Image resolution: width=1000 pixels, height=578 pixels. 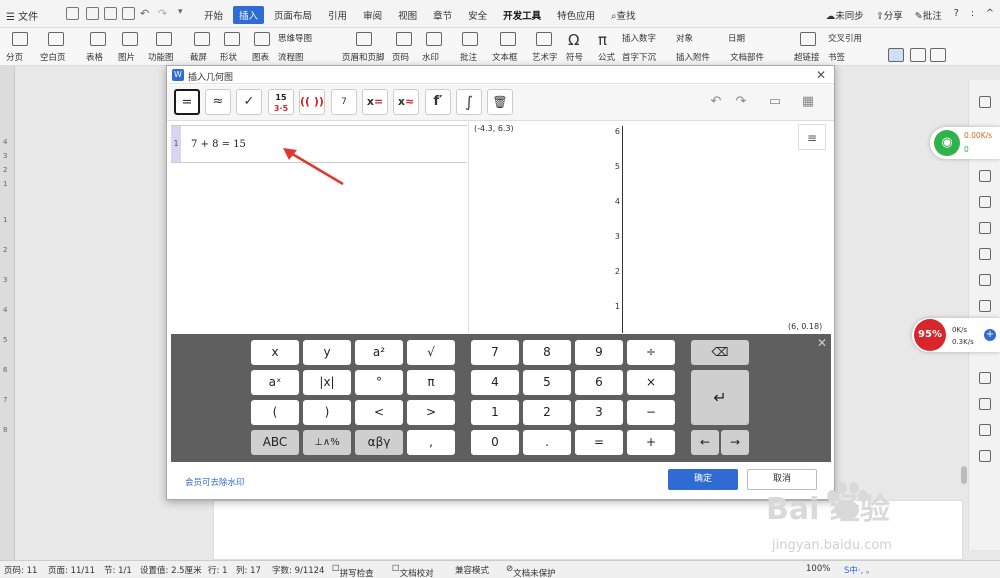 What do you see at coordinates (430, 57) in the screenshot?
I see `ribbon-watermark: 水印` at bounding box center [430, 57].